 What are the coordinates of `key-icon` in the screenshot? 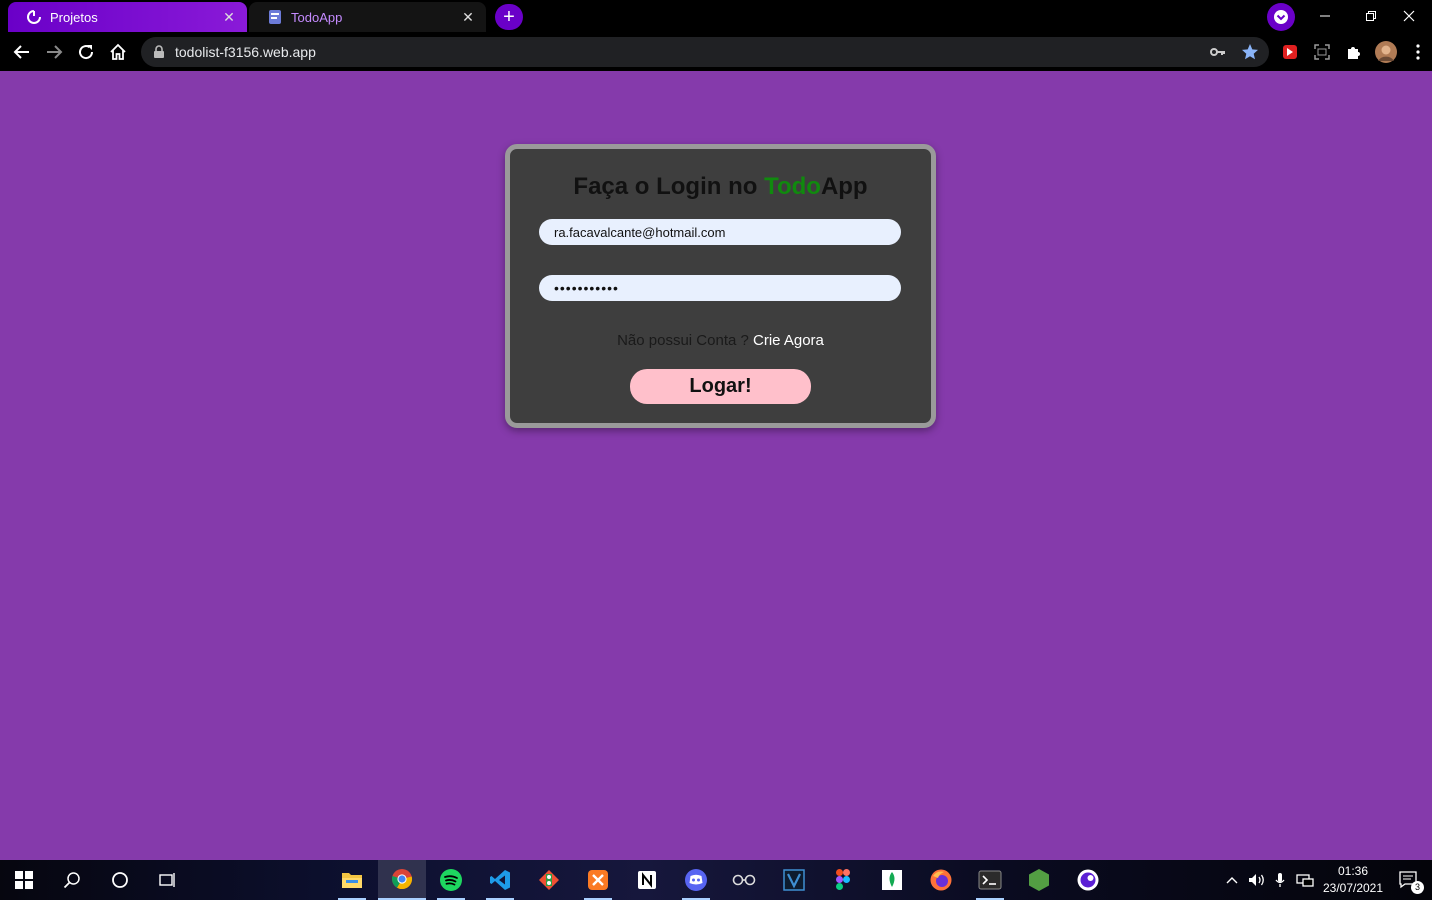 It's located at (1217, 52).